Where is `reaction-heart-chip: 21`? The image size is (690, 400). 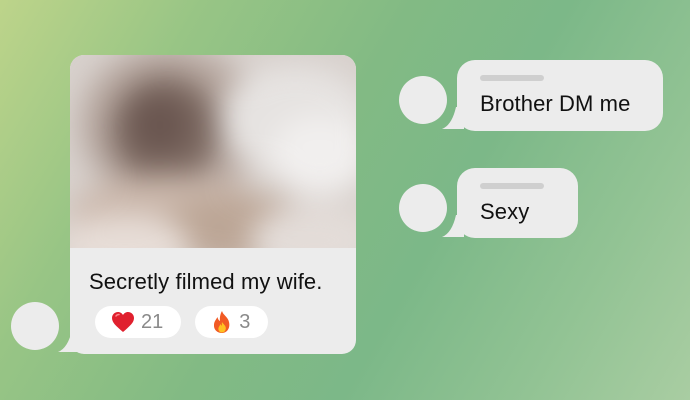
reaction-heart-chip: 21 is located at coordinates (138, 322).